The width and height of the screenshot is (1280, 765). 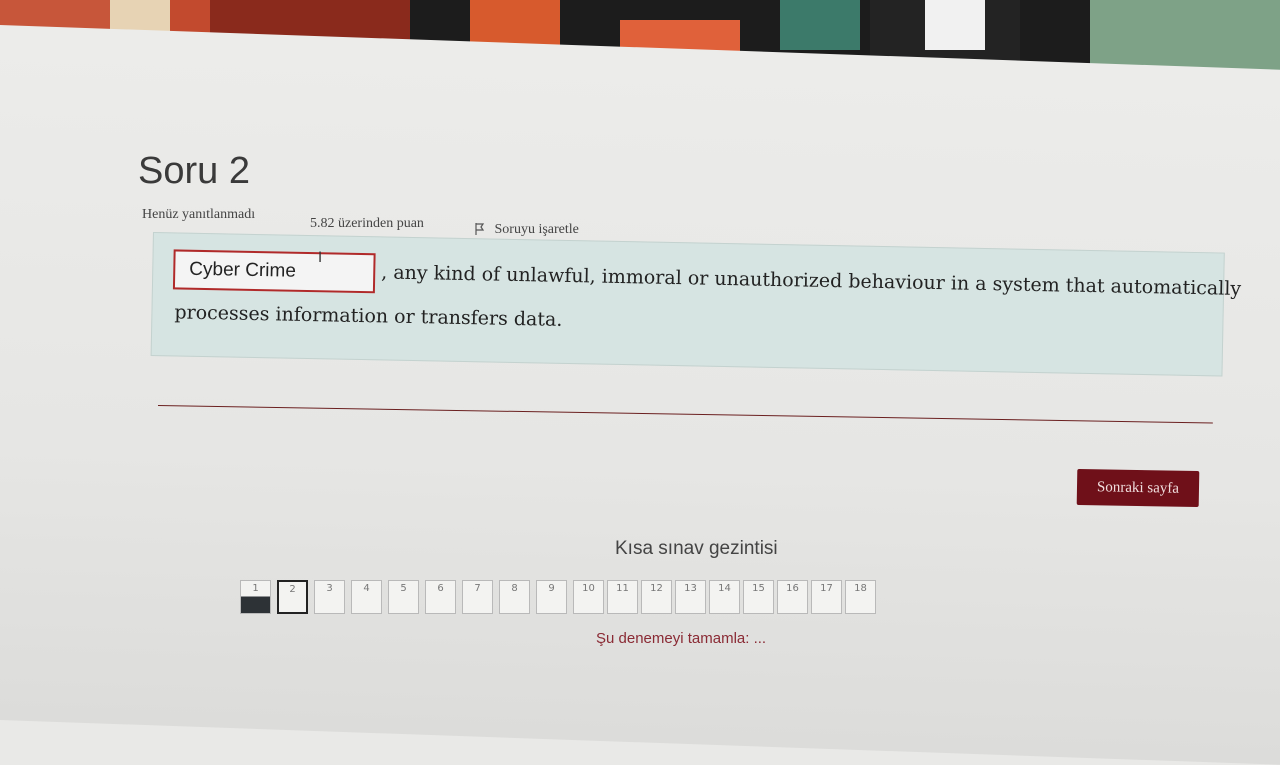 I want to click on question-title: Soru 2, so click(x=194, y=171).